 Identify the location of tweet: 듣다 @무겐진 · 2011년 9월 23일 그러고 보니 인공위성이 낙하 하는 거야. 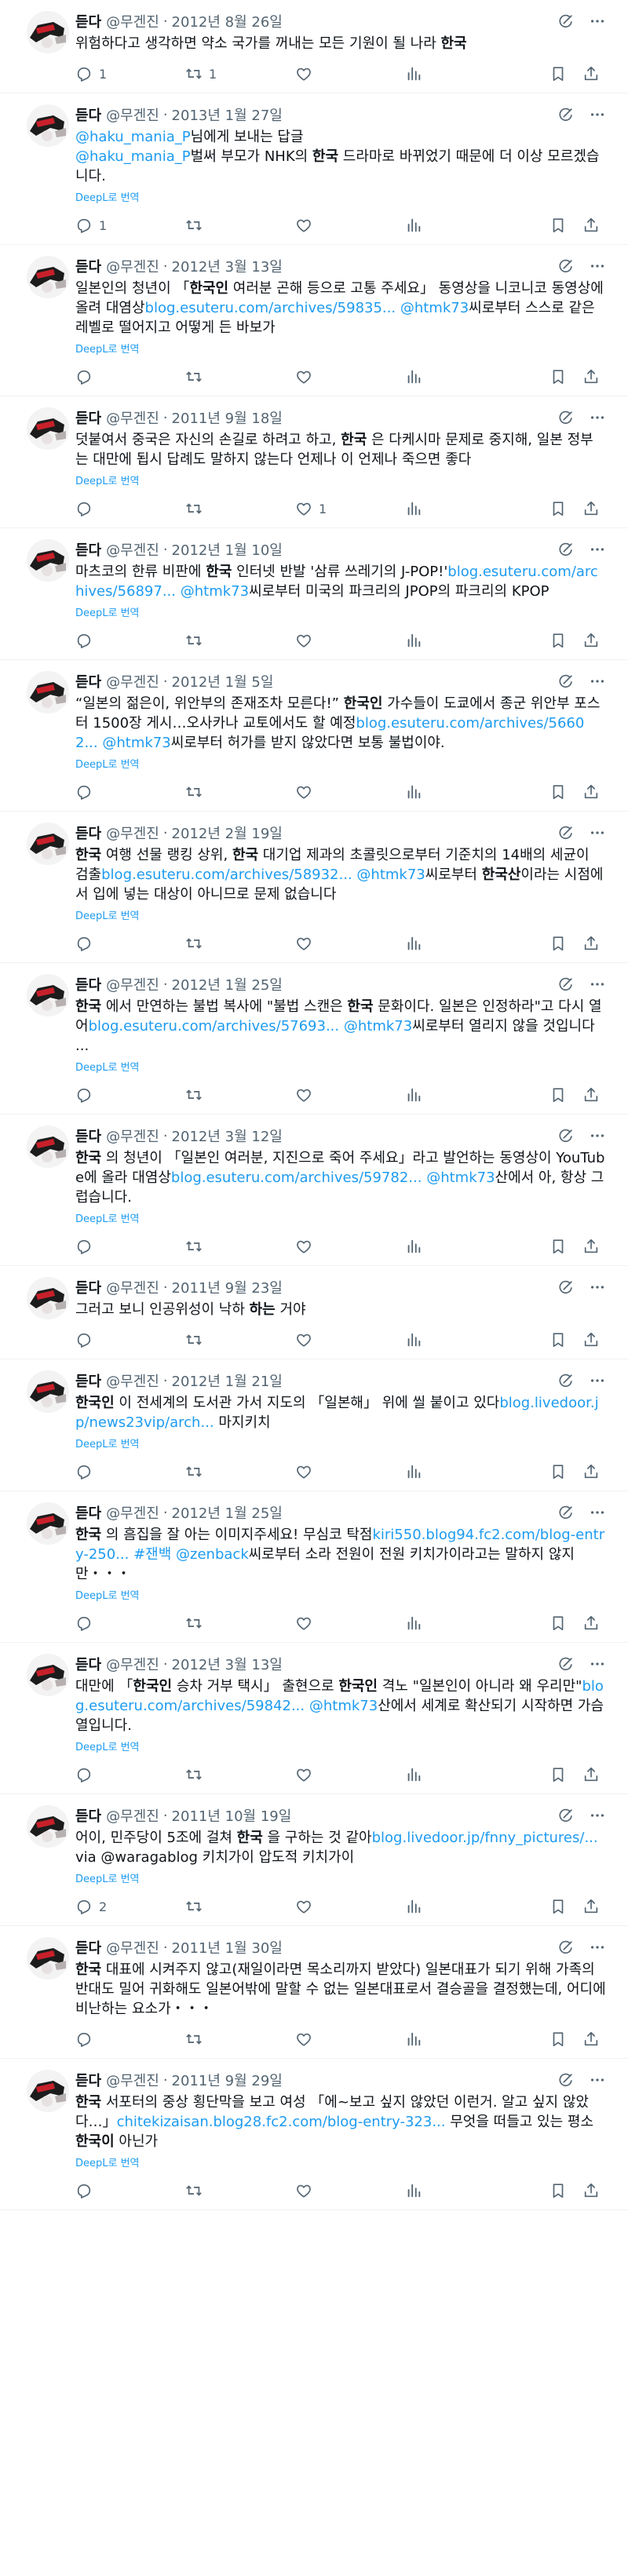
(314, 1312).